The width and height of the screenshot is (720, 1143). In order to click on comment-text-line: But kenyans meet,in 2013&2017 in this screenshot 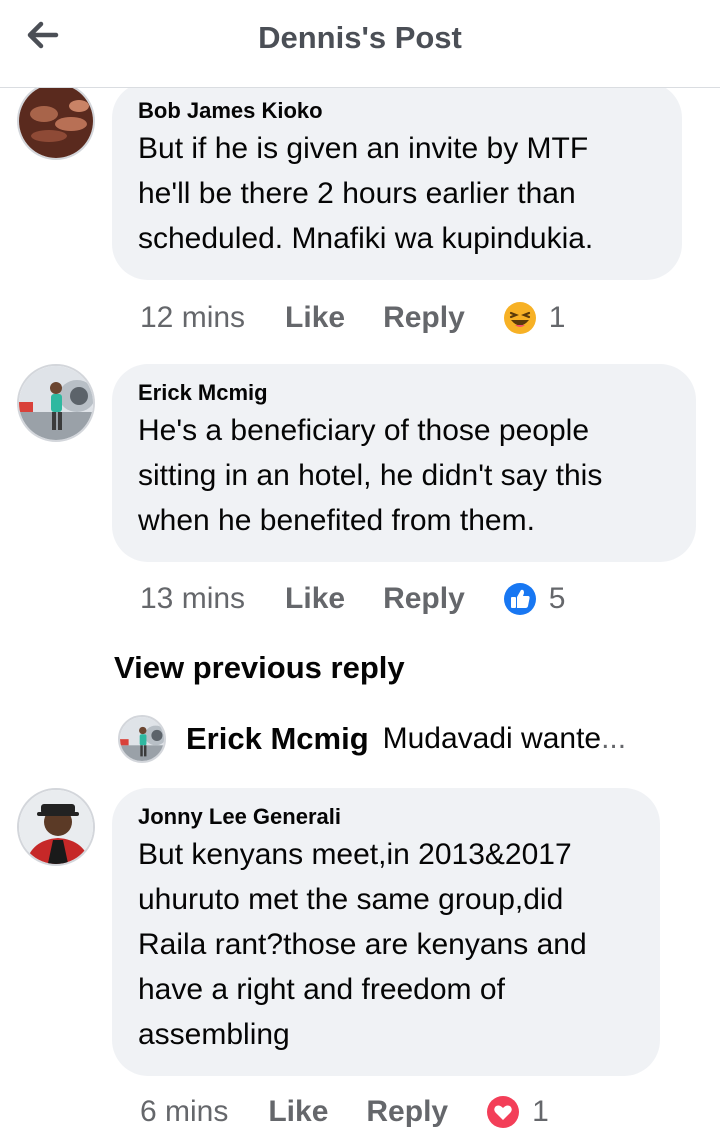, I will do `click(355, 854)`.